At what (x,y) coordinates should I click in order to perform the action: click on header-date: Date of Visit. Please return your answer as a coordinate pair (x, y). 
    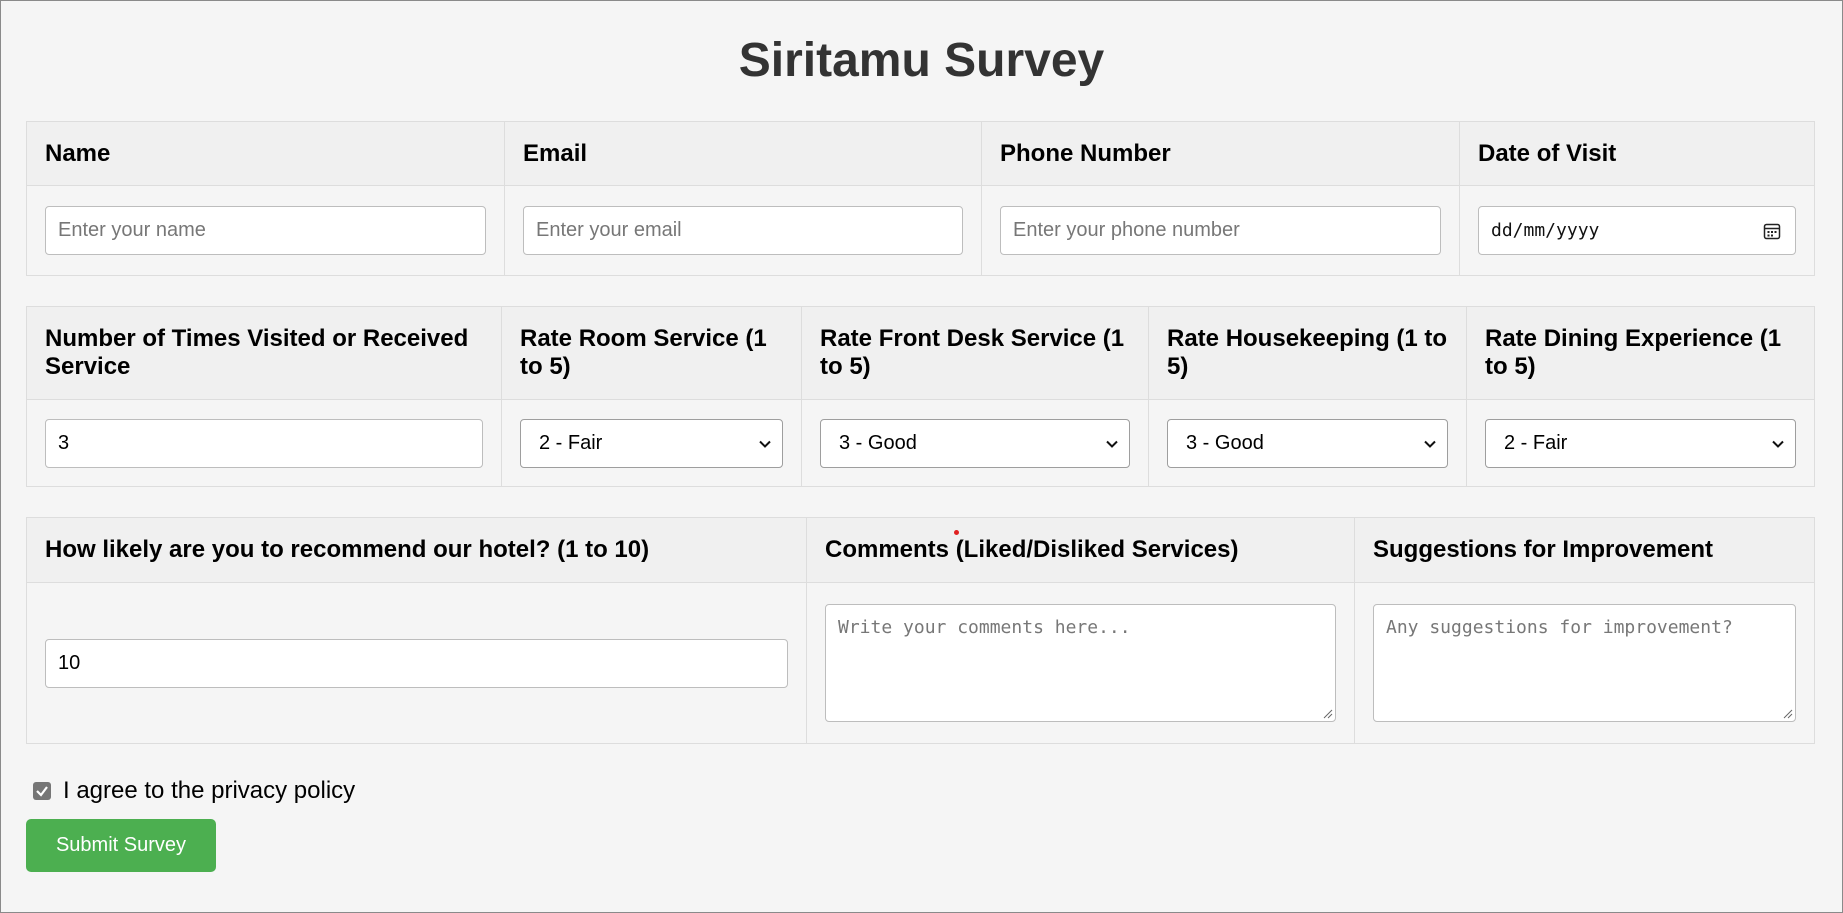
    Looking at the image, I should click on (1637, 153).